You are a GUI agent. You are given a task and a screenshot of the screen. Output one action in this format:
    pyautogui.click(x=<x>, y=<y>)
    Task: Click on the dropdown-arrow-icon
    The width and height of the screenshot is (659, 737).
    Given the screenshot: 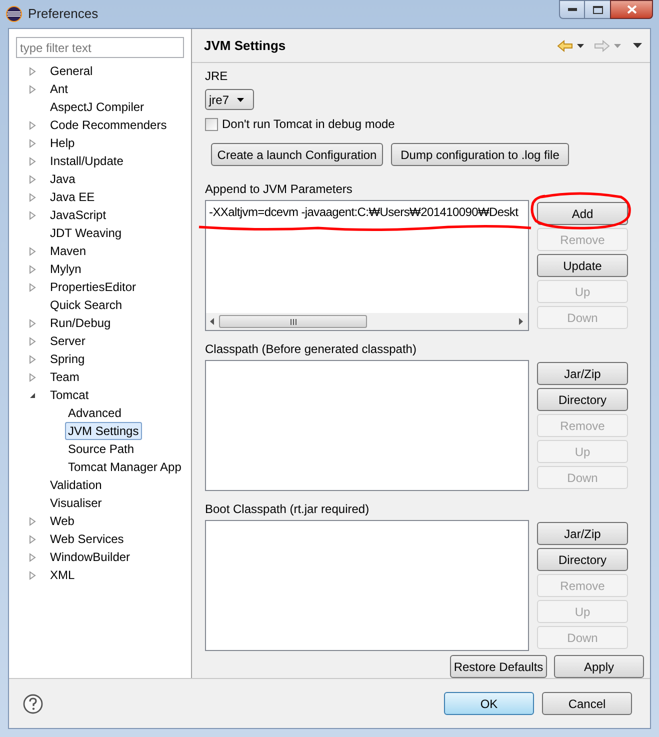 What is the action you would take?
    pyautogui.click(x=240, y=100)
    